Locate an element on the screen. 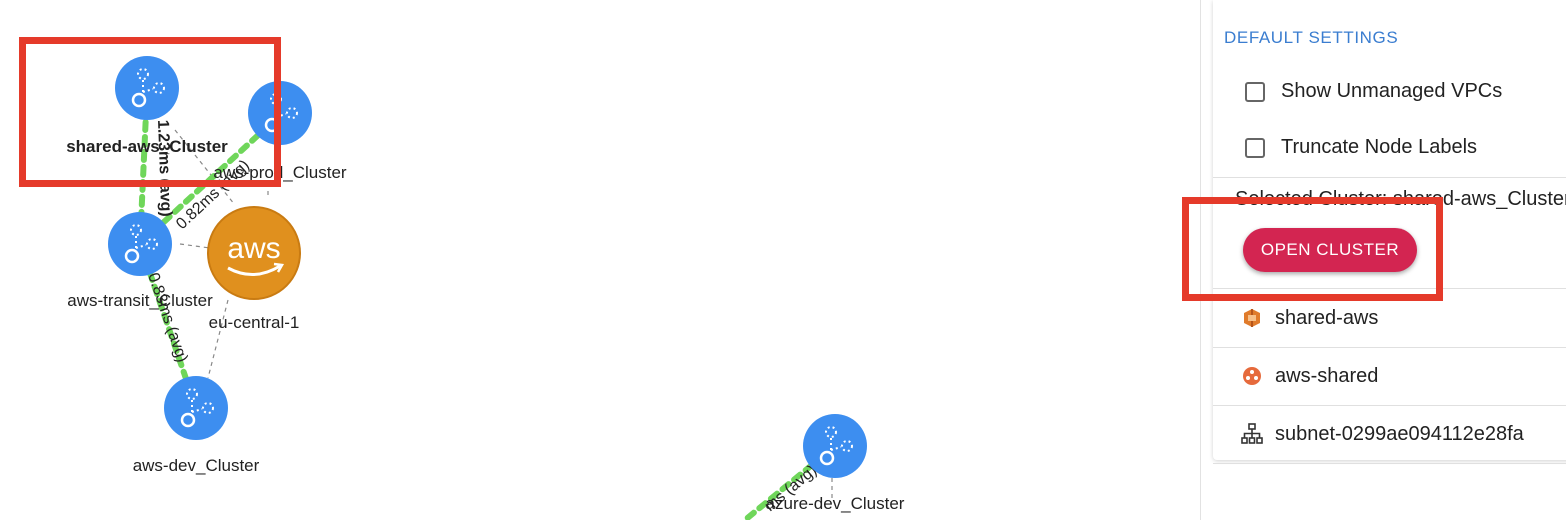  open-cluster-button: OPEN CLUSTER is located at coordinates (1330, 250).